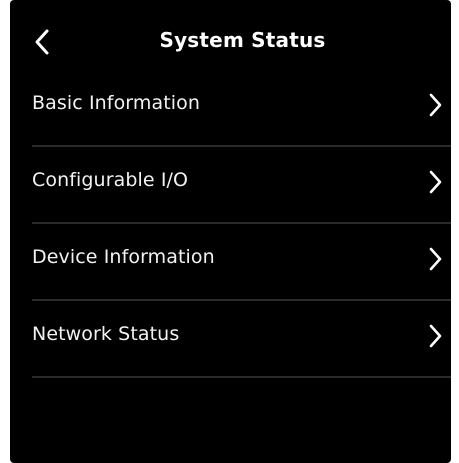  What do you see at coordinates (241, 377) in the screenshot?
I see `divider` at bounding box center [241, 377].